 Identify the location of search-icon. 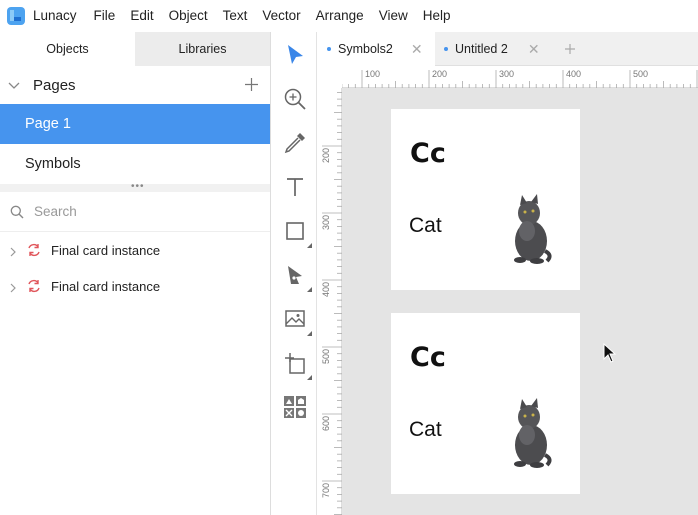
(17, 213).